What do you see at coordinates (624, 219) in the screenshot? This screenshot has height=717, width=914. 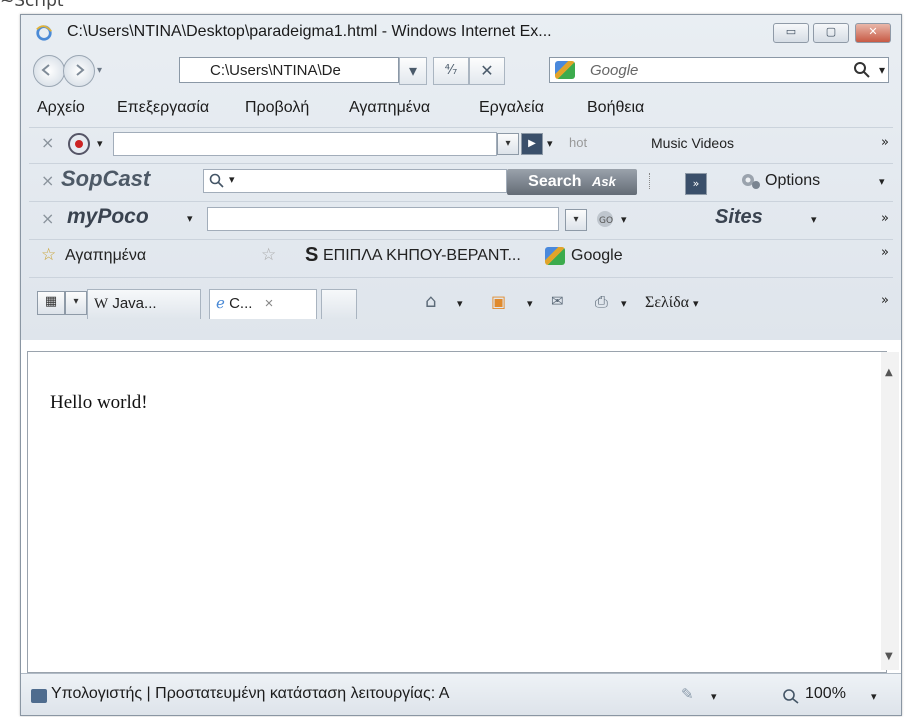 I see `go-dropdown-icon: ▾` at bounding box center [624, 219].